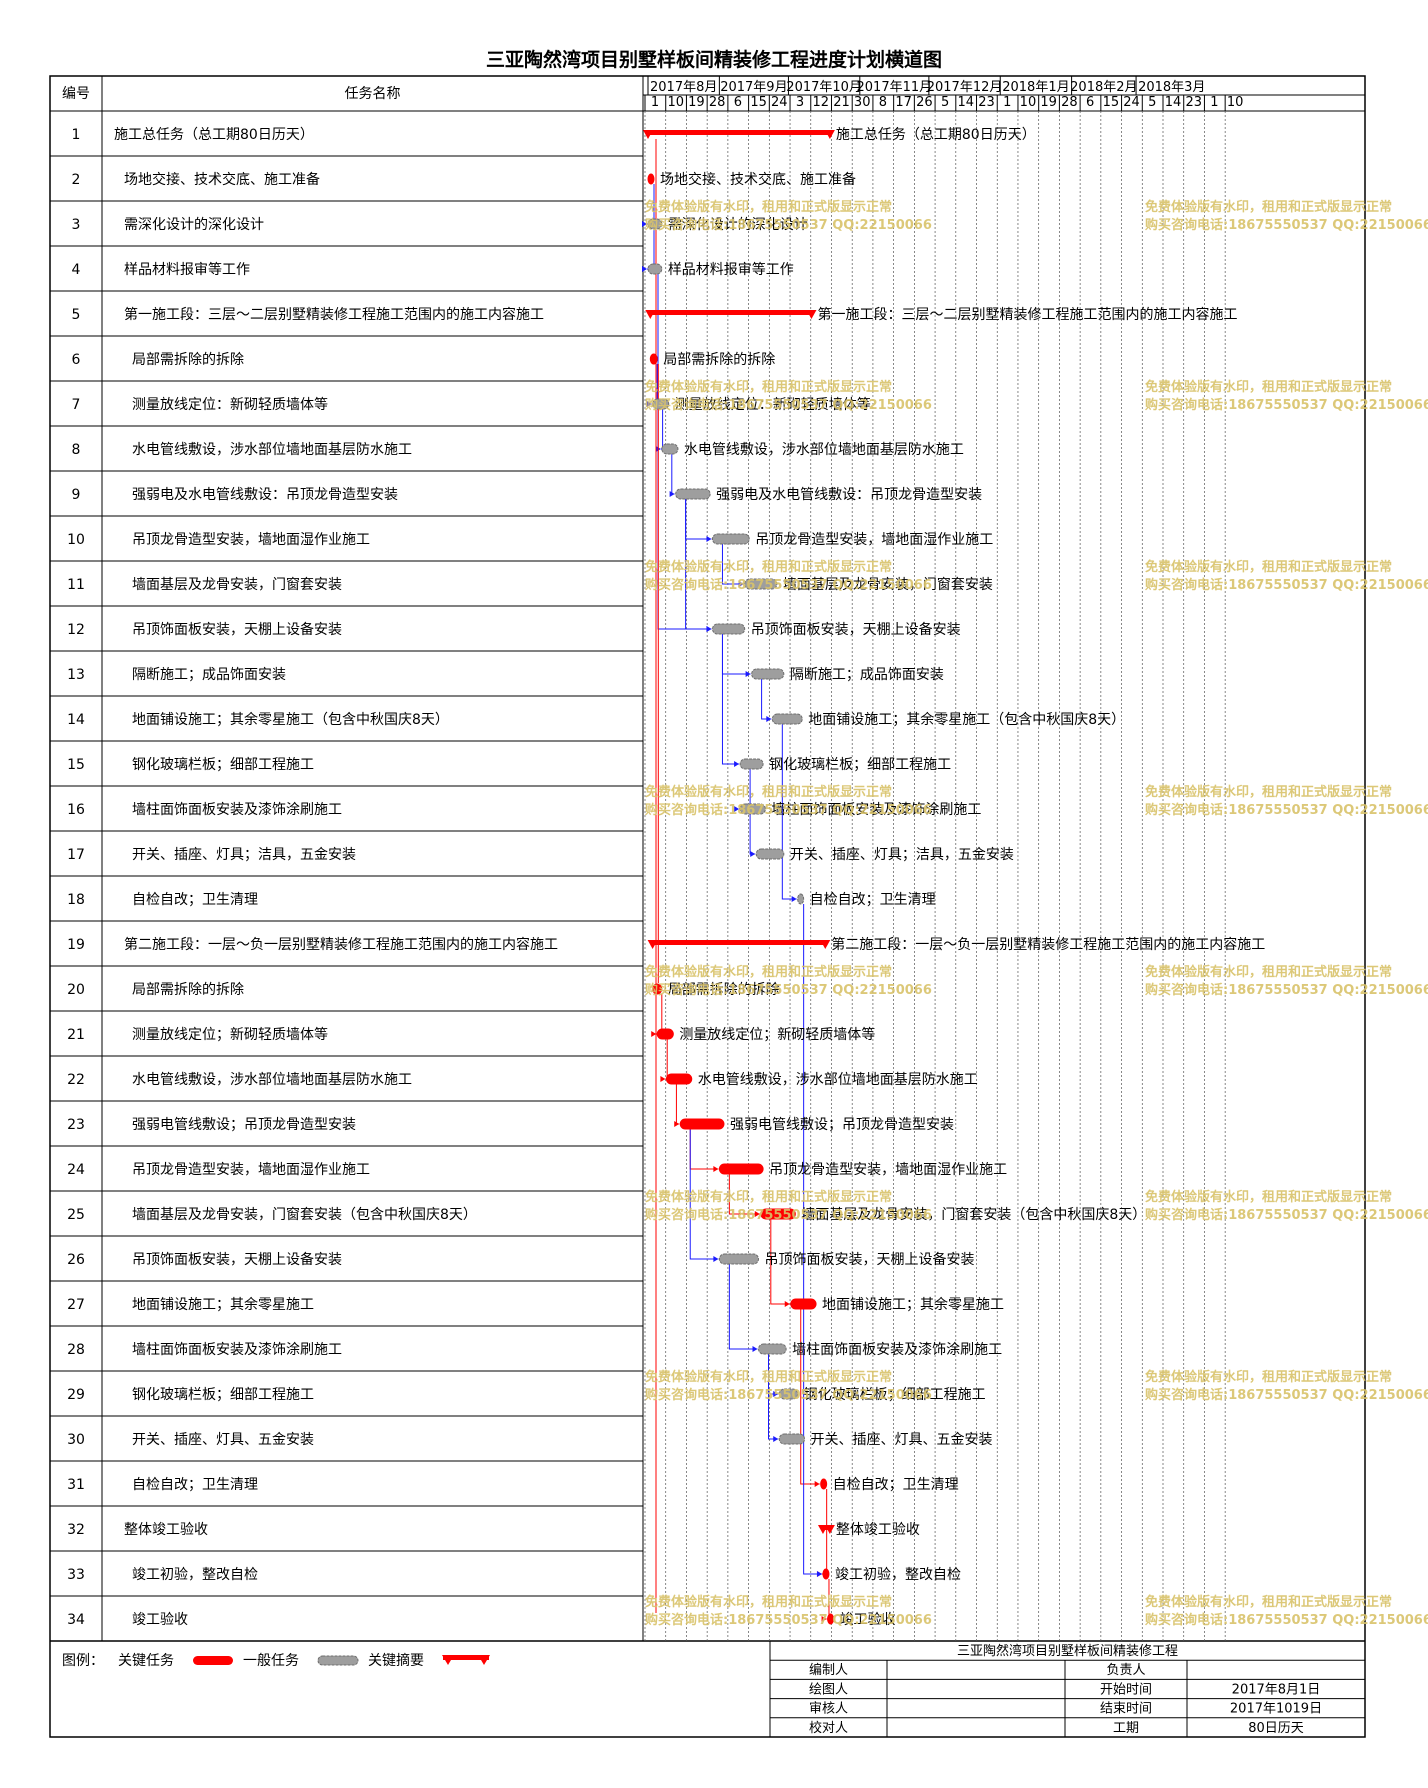  Describe the element at coordinates (244, 855) in the screenshot. I see `task-name: 开关、插座、灯具；洁具，五金安装` at that location.